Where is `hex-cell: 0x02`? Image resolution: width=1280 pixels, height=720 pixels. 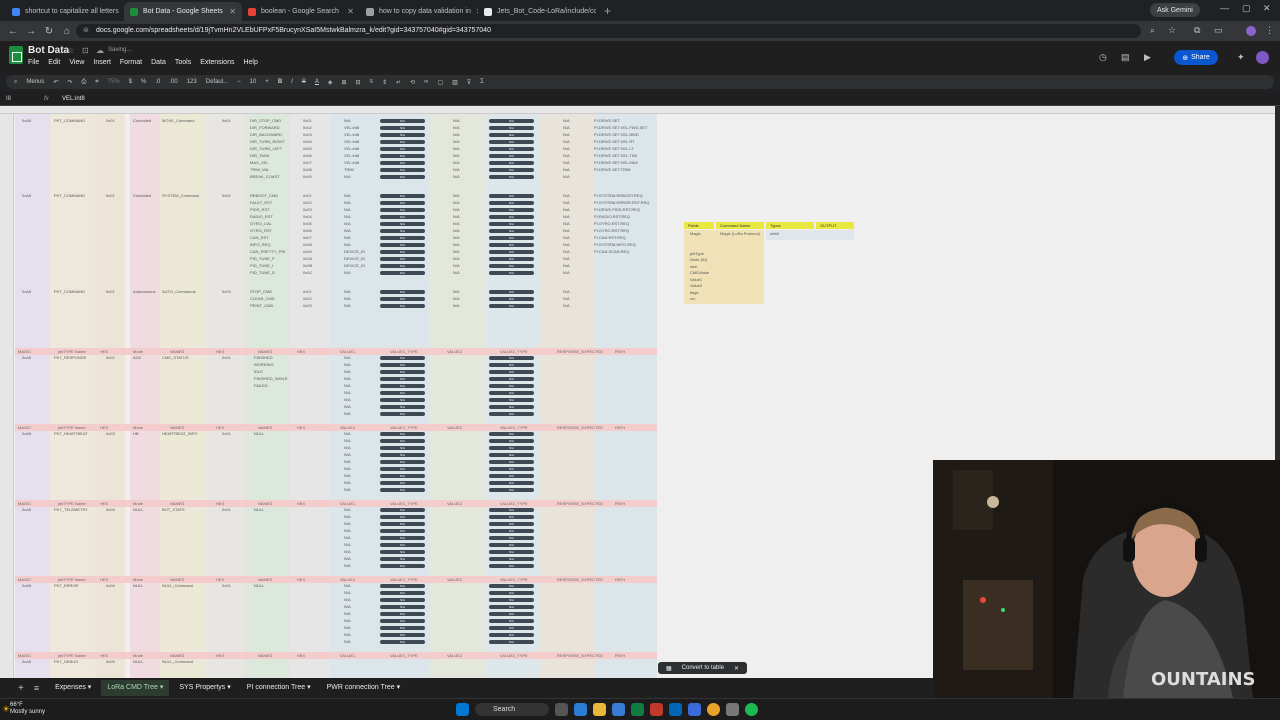
hex-cell: 0x02 is located at coordinates (110, 358).